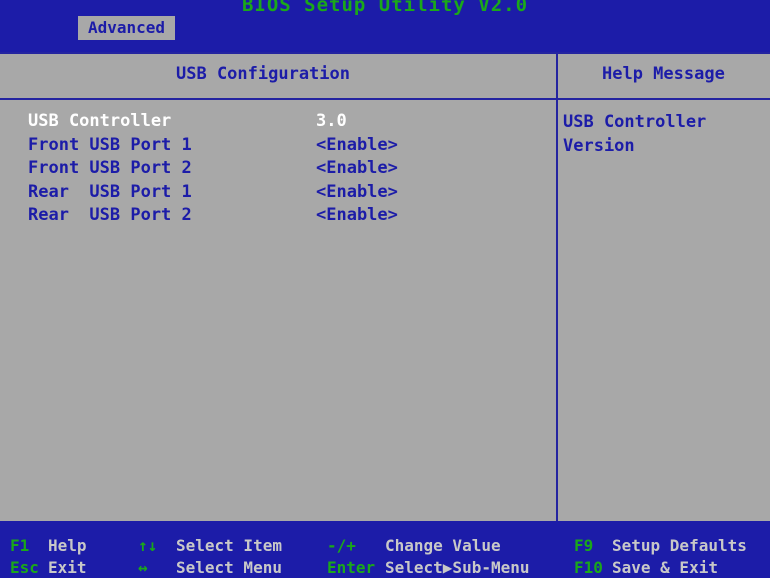  Describe the element at coordinates (385, 53) in the screenshot. I see `panel-top-border` at that location.